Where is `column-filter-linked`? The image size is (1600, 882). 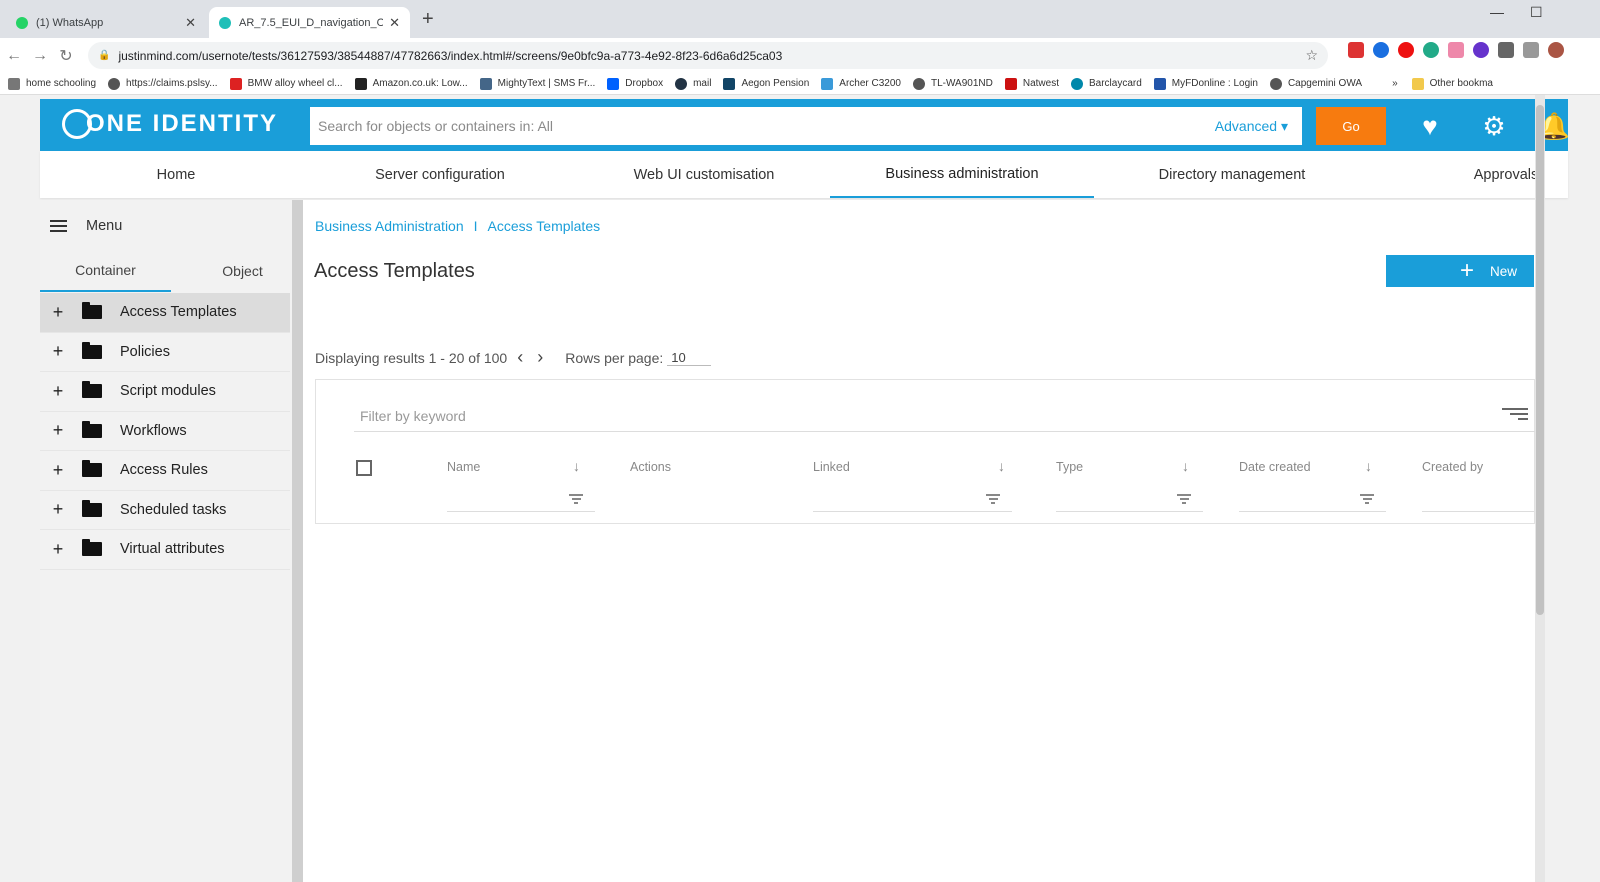 column-filter-linked is located at coordinates (912, 503).